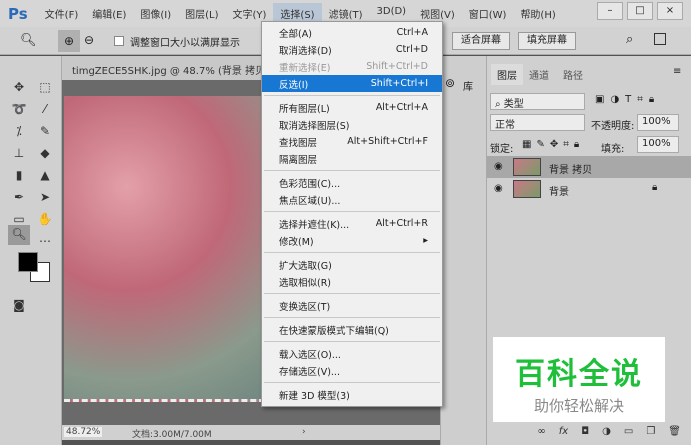 Image resolution: width=691 pixels, height=445 pixels. I want to click on zoom-out-icon: ⊖, so click(89, 40).